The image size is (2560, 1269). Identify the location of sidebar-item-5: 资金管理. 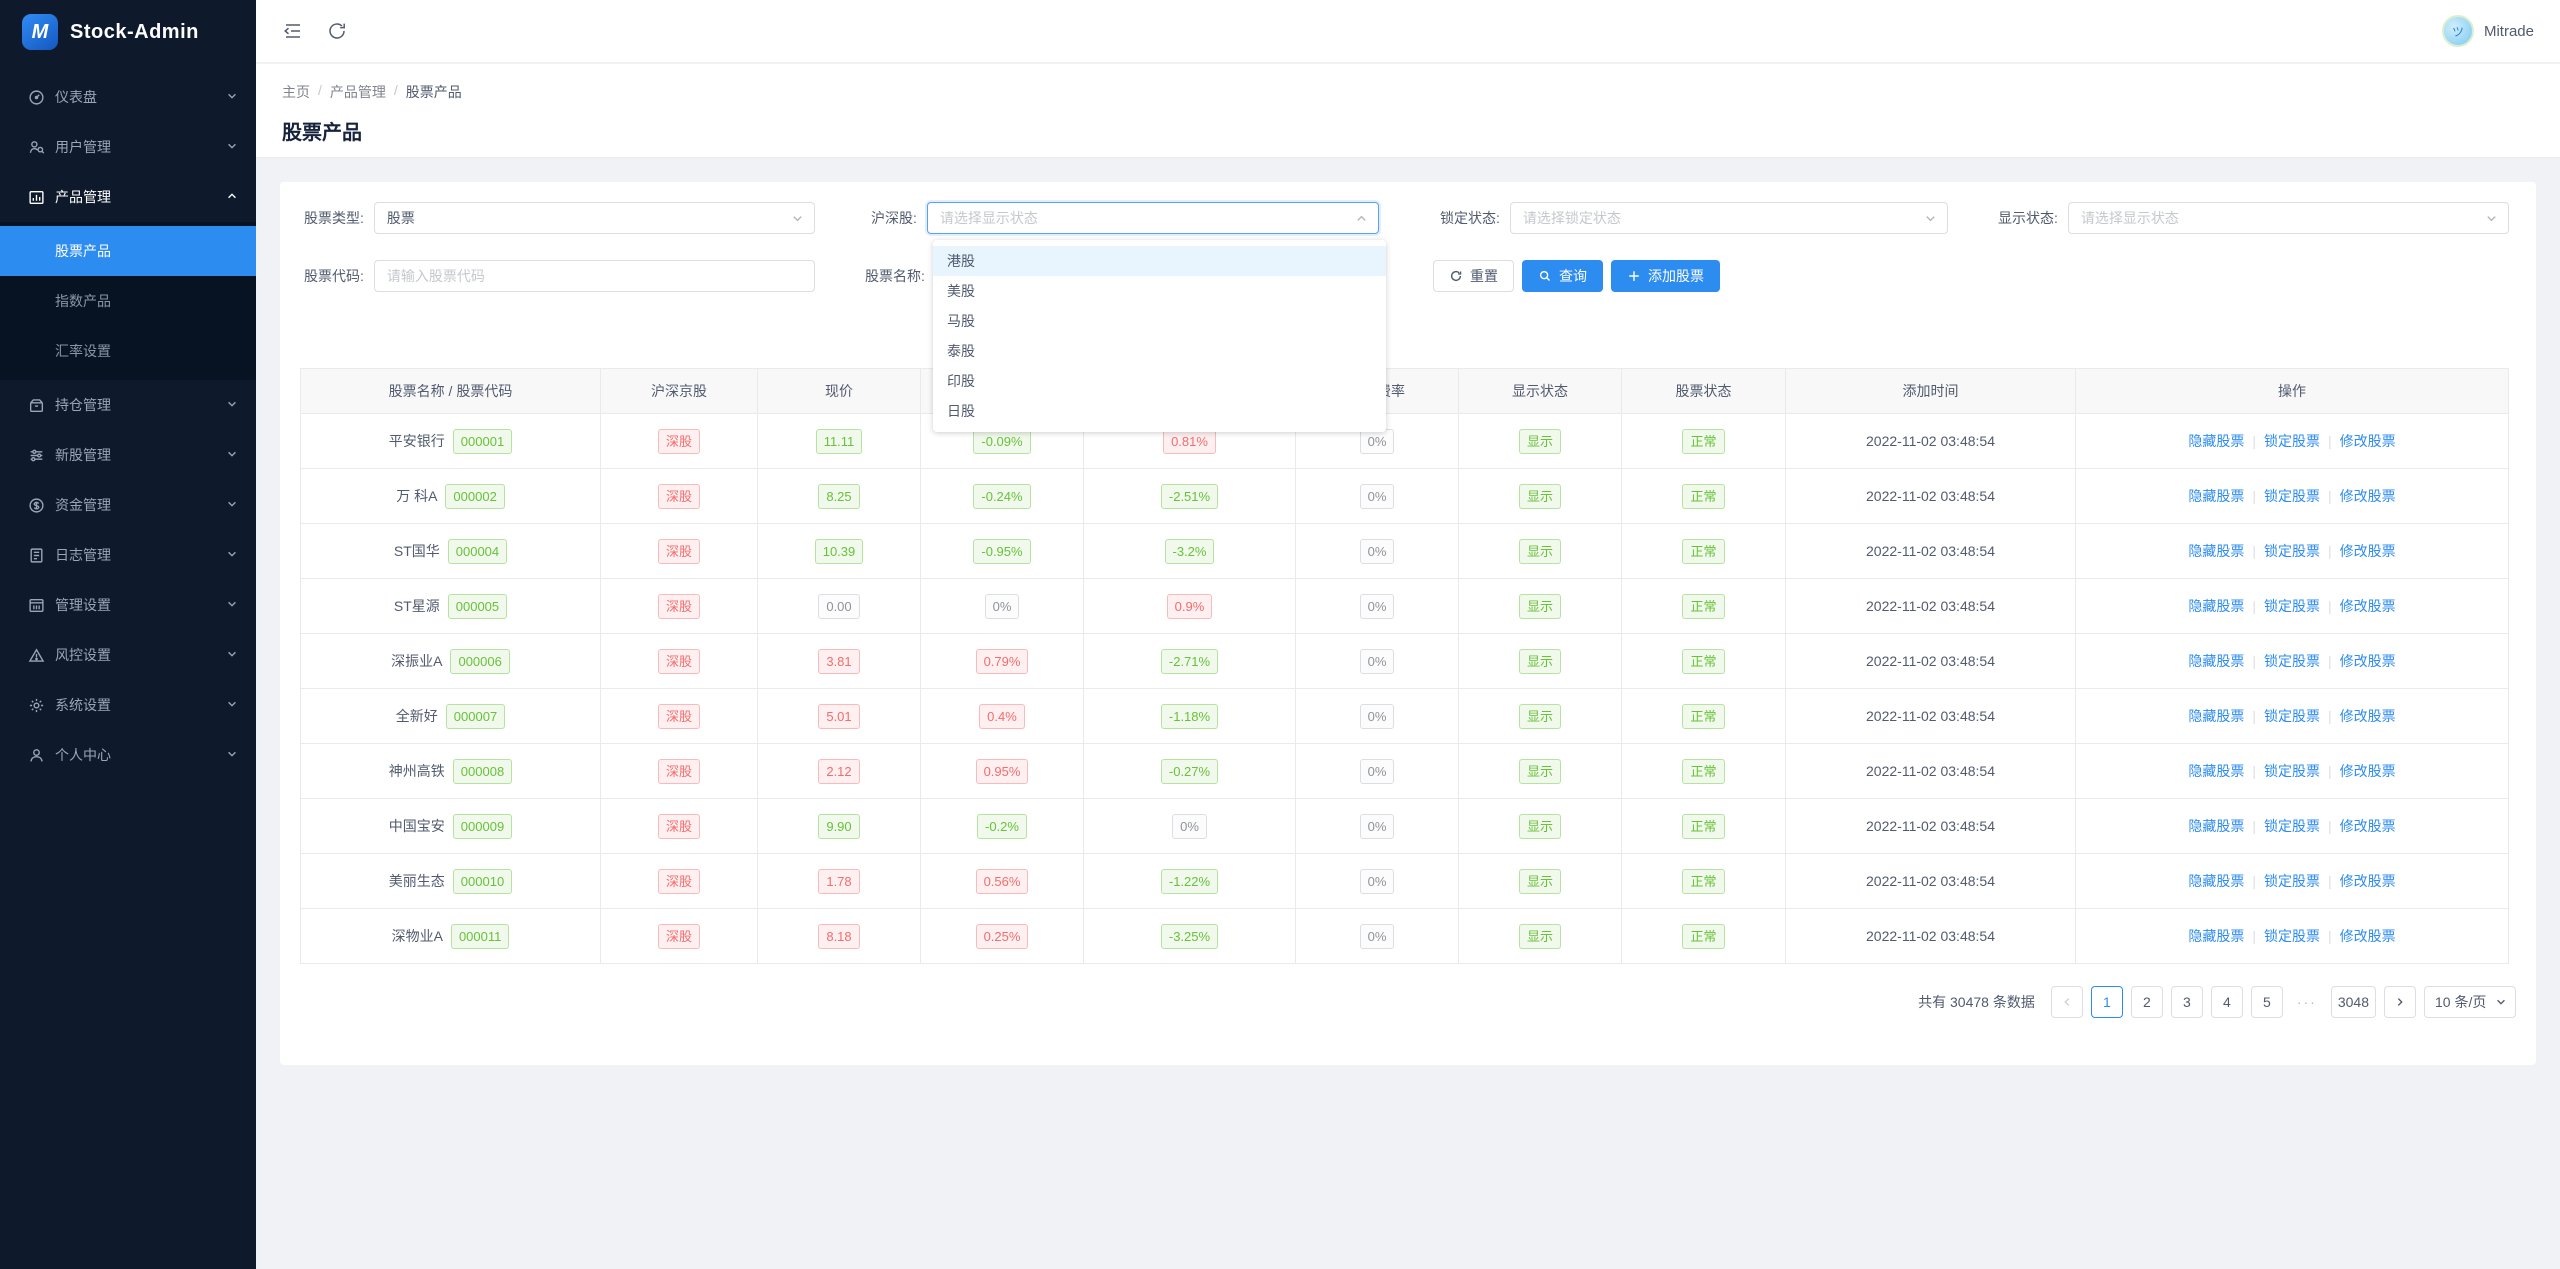
(128, 505).